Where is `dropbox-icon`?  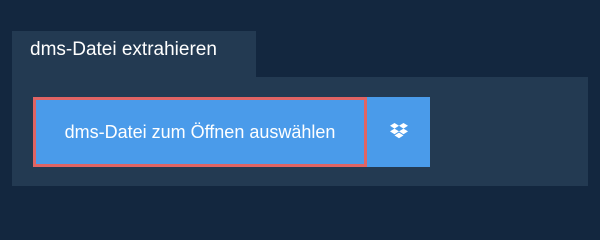 dropbox-icon is located at coordinates (398, 131).